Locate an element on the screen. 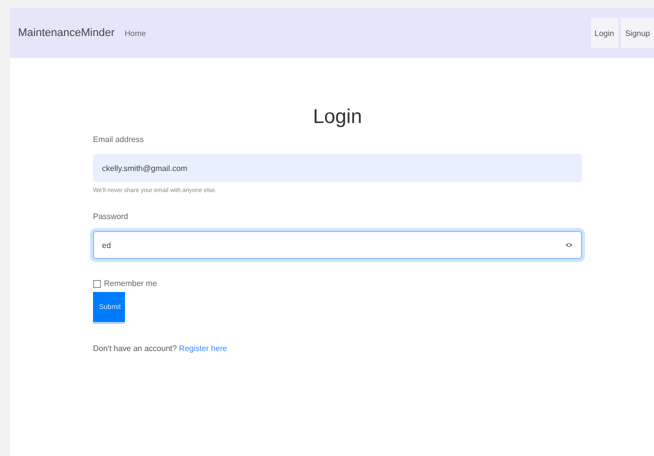 The width and height of the screenshot is (654, 456). eye-icon is located at coordinates (569, 245).